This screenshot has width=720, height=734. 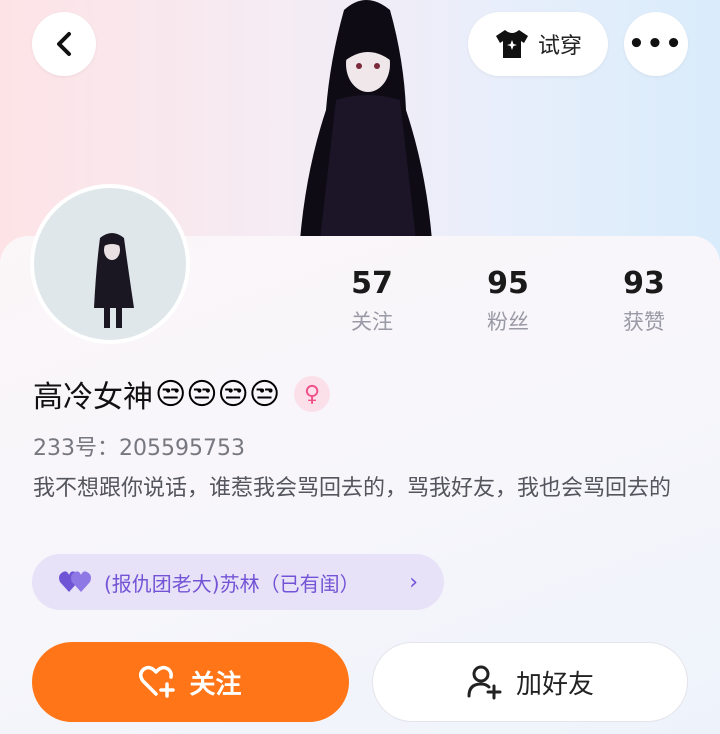 I want to click on add-user-icon, so click(x=484, y=682).